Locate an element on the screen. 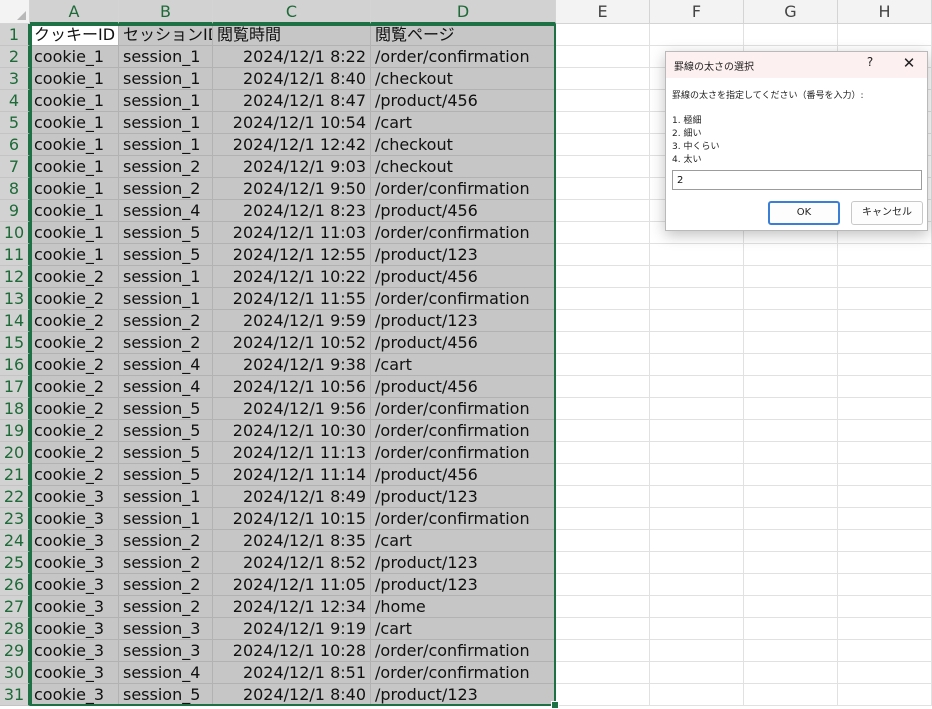  column-header-h: H is located at coordinates (885, 12).